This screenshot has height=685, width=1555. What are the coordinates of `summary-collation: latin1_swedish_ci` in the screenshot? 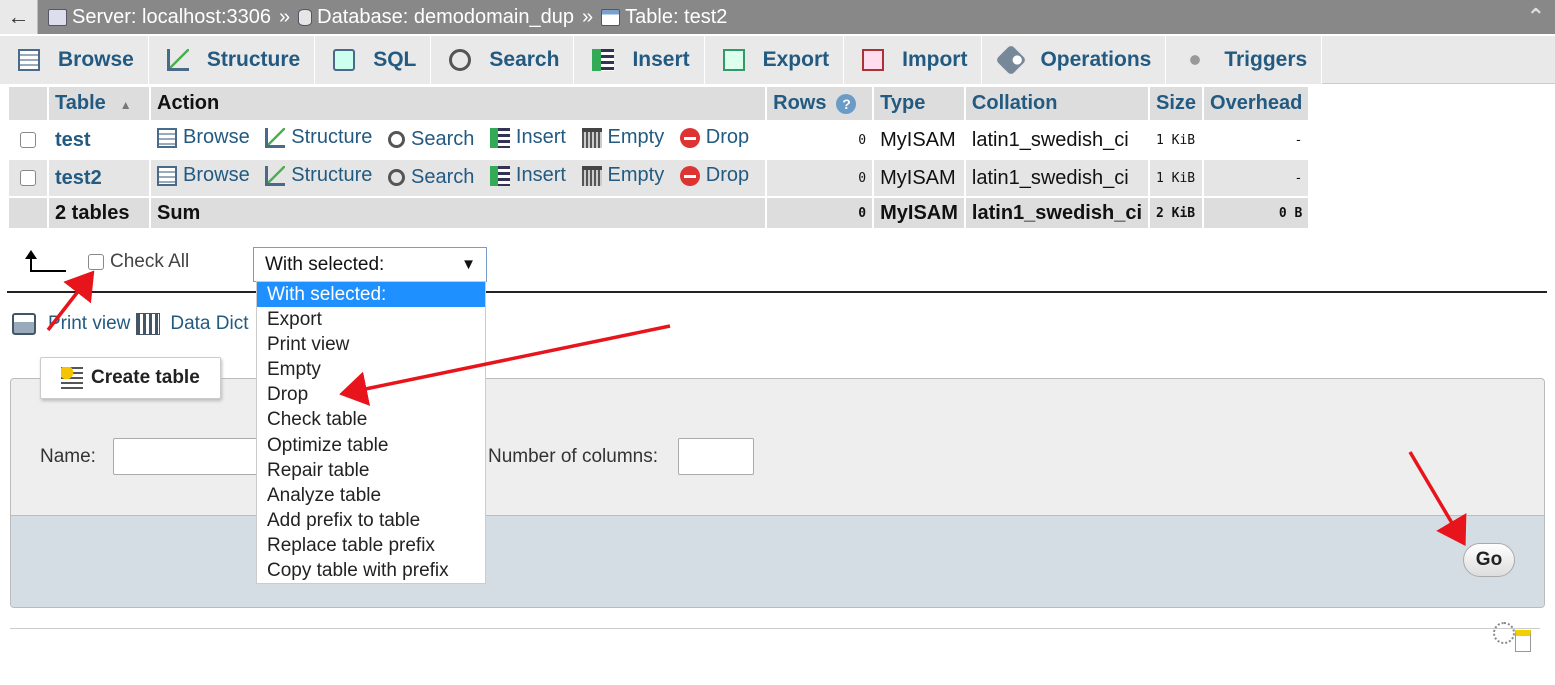 It's located at (1056, 213).